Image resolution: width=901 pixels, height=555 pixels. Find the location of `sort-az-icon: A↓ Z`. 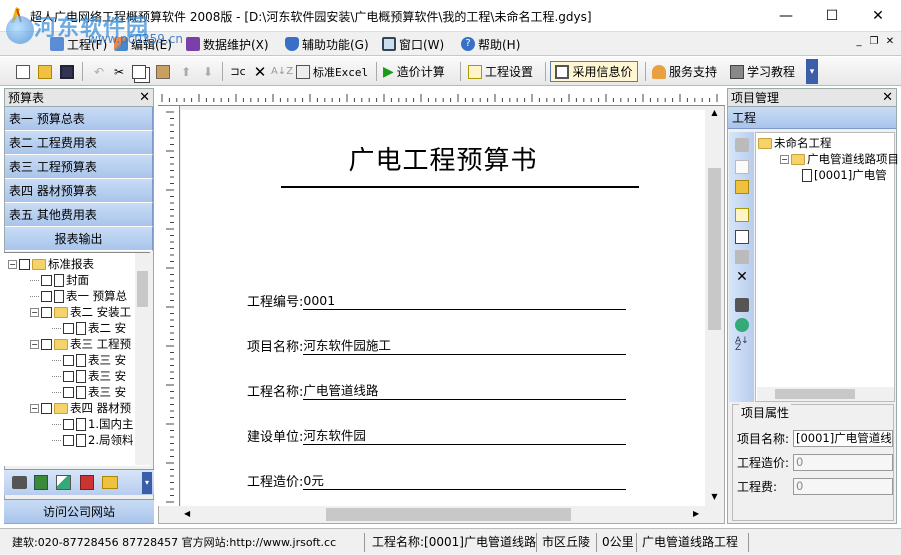

sort-az-icon: A↓ Z is located at coordinates (742, 345).